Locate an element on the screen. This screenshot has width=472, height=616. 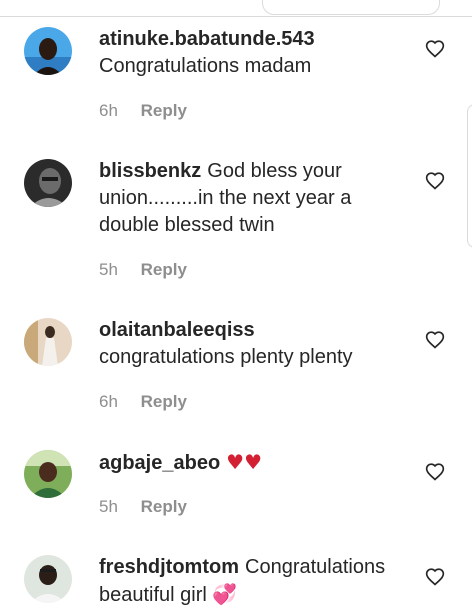
comment-text: Congratulations madam is located at coordinates (205, 66).